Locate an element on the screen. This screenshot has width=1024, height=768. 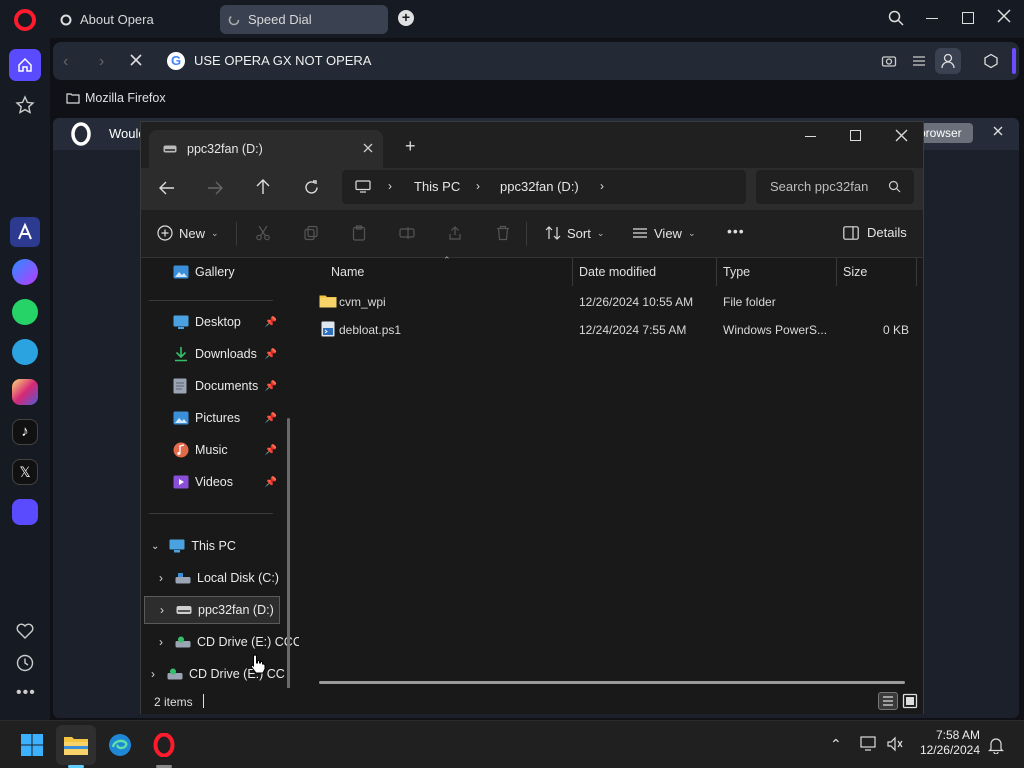
horizontal-scrollbar is located at coordinates (612, 682).